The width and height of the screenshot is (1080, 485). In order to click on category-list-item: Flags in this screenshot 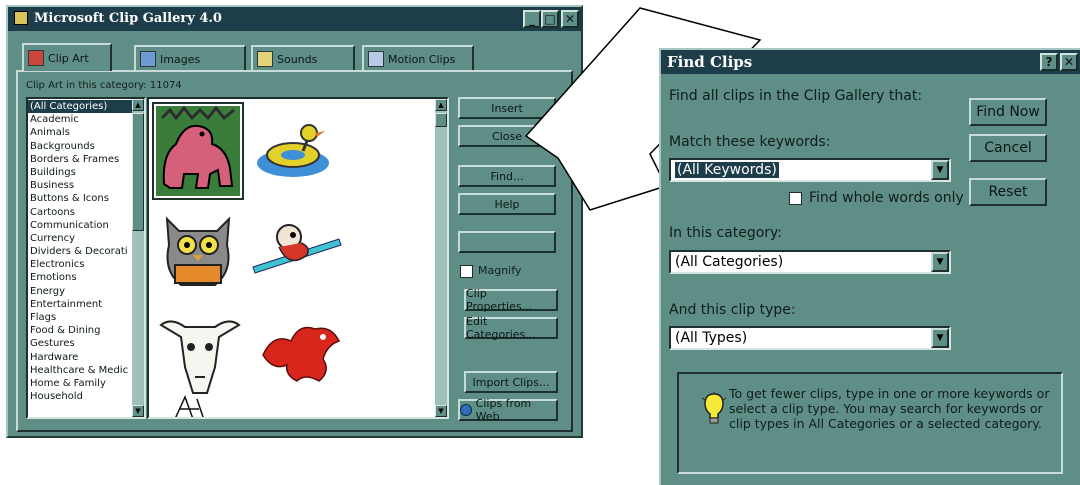, I will do `click(80, 317)`.